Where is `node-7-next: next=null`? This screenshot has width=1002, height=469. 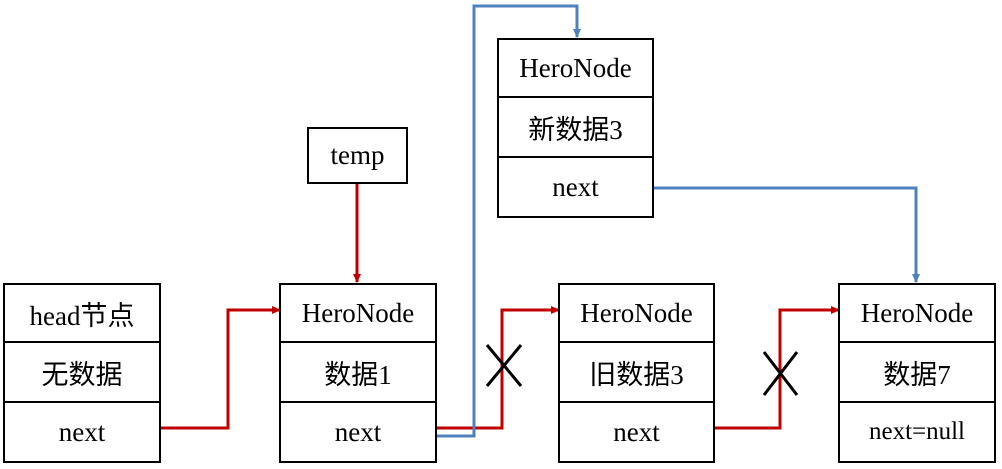 node-7-next: next=null is located at coordinates (917, 431).